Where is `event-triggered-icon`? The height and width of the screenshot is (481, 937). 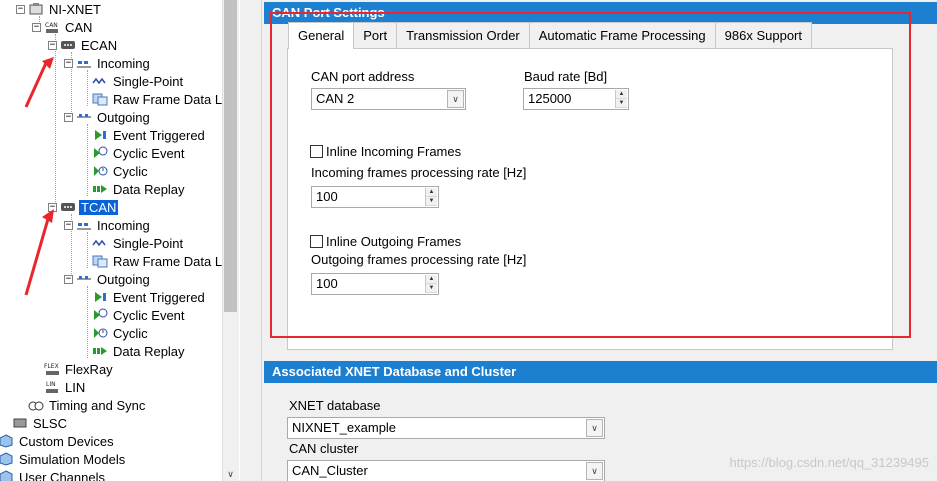 event-triggered-icon is located at coordinates (100, 297).